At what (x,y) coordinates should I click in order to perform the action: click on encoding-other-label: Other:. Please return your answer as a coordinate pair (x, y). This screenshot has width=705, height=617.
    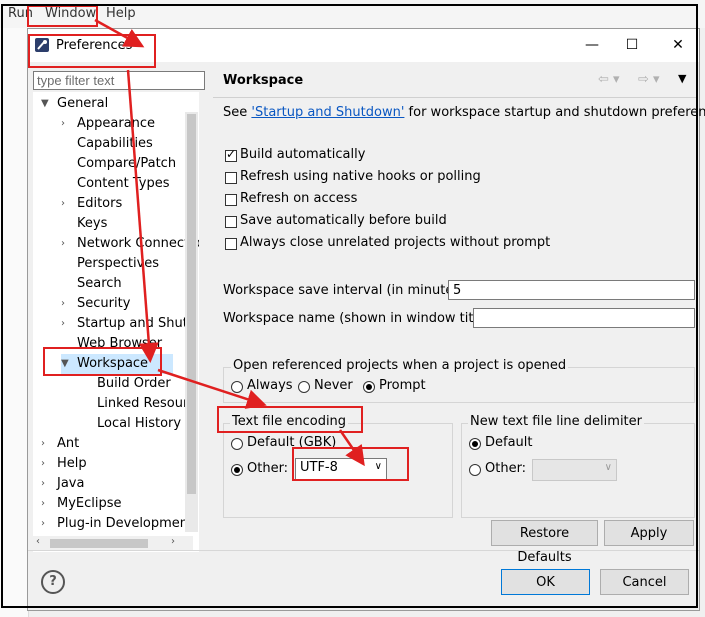
    Looking at the image, I should click on (268, 468).